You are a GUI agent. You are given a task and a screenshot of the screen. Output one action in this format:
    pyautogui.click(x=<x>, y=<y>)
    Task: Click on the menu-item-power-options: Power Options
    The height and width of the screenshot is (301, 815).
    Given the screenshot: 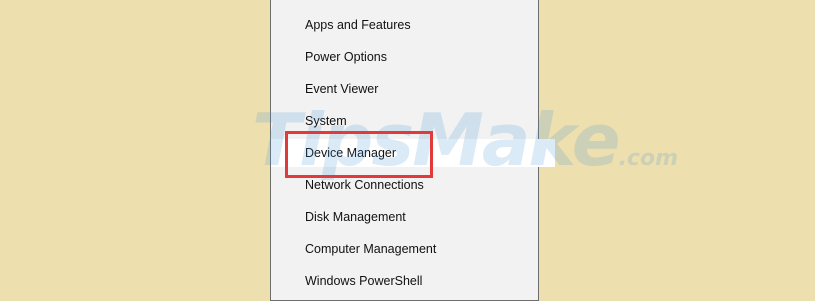 What is the action you would take?
    pyautogui.click(x=404, y=57)
    